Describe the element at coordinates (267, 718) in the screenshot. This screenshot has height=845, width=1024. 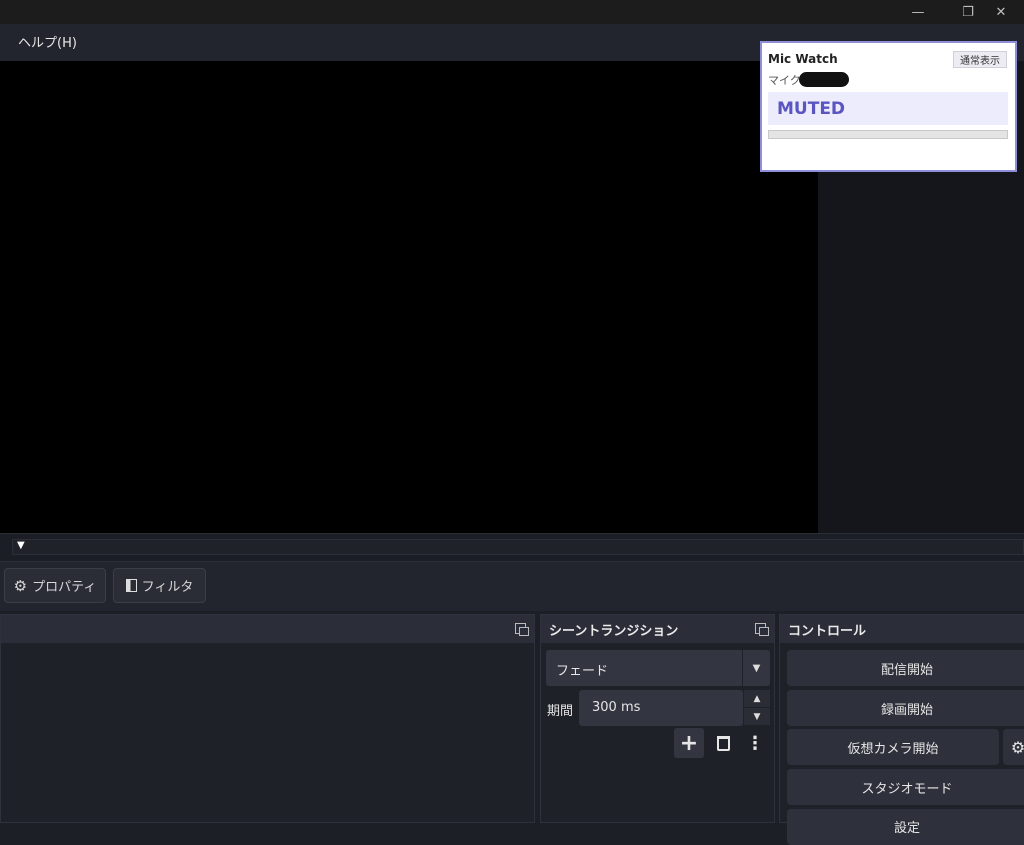
I see `sources-dock` at that location.